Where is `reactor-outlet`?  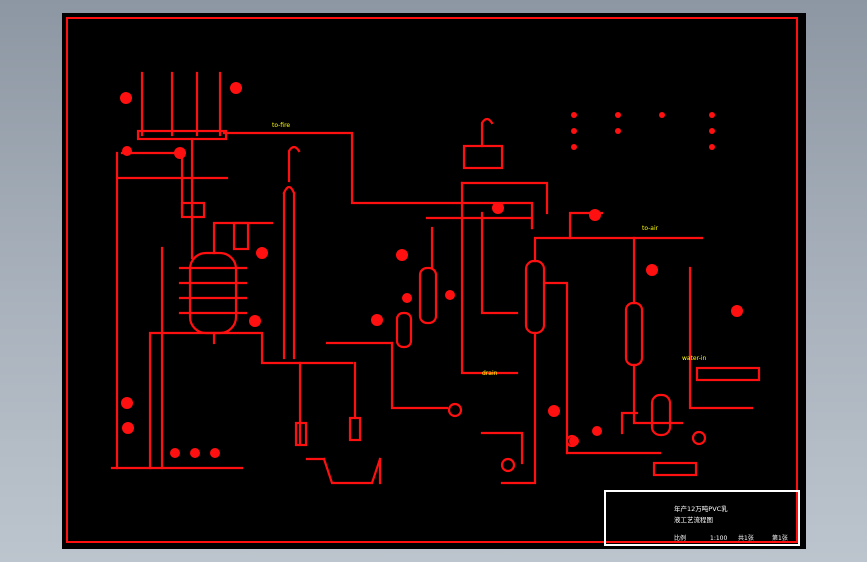
reactor-outlet is located at coordinates (207, 348).